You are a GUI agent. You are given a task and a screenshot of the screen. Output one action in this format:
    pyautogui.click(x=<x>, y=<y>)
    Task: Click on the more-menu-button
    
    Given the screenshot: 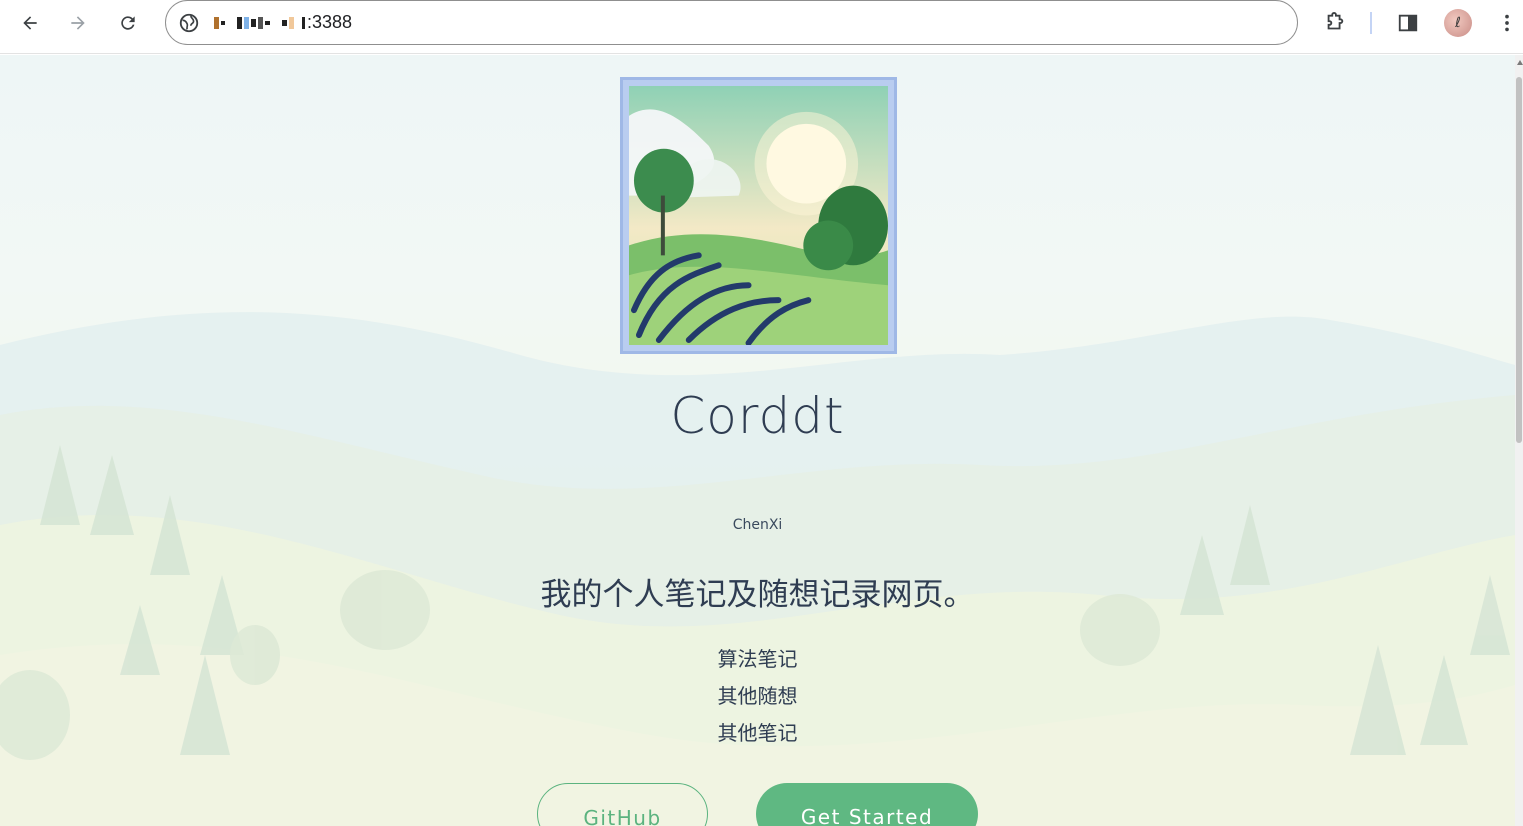 What is the action you would take?
    pyautogui.click(x=1507, y=23)
    